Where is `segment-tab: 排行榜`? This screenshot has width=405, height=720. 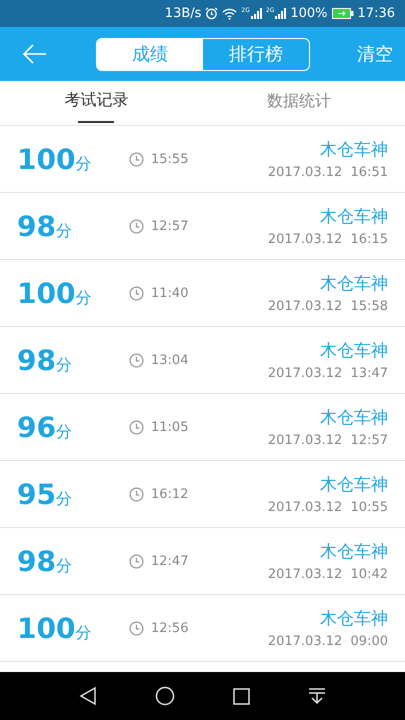 segment-tab: 排行榜 is located at coordinates (256, 54).